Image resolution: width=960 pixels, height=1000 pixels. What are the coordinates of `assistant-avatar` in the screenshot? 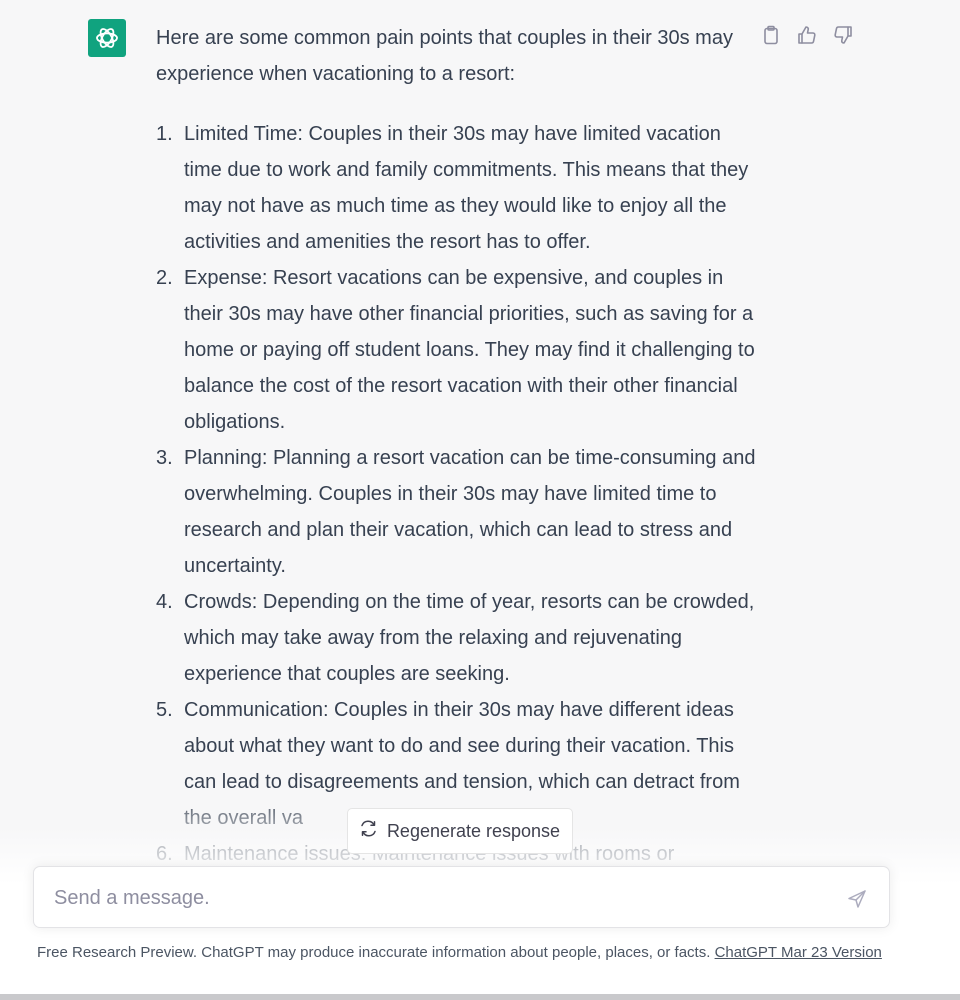 It's located at (107, 38).